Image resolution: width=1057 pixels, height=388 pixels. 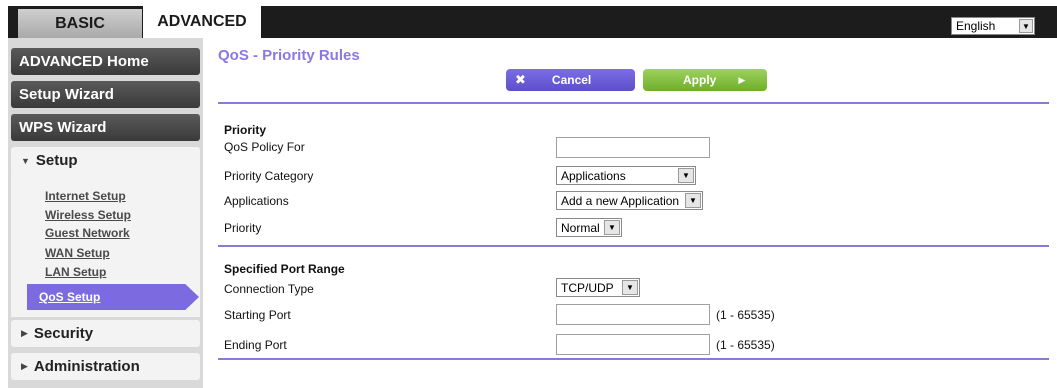 I want to click on close-icon: ✖, so click(x=520, y=79).